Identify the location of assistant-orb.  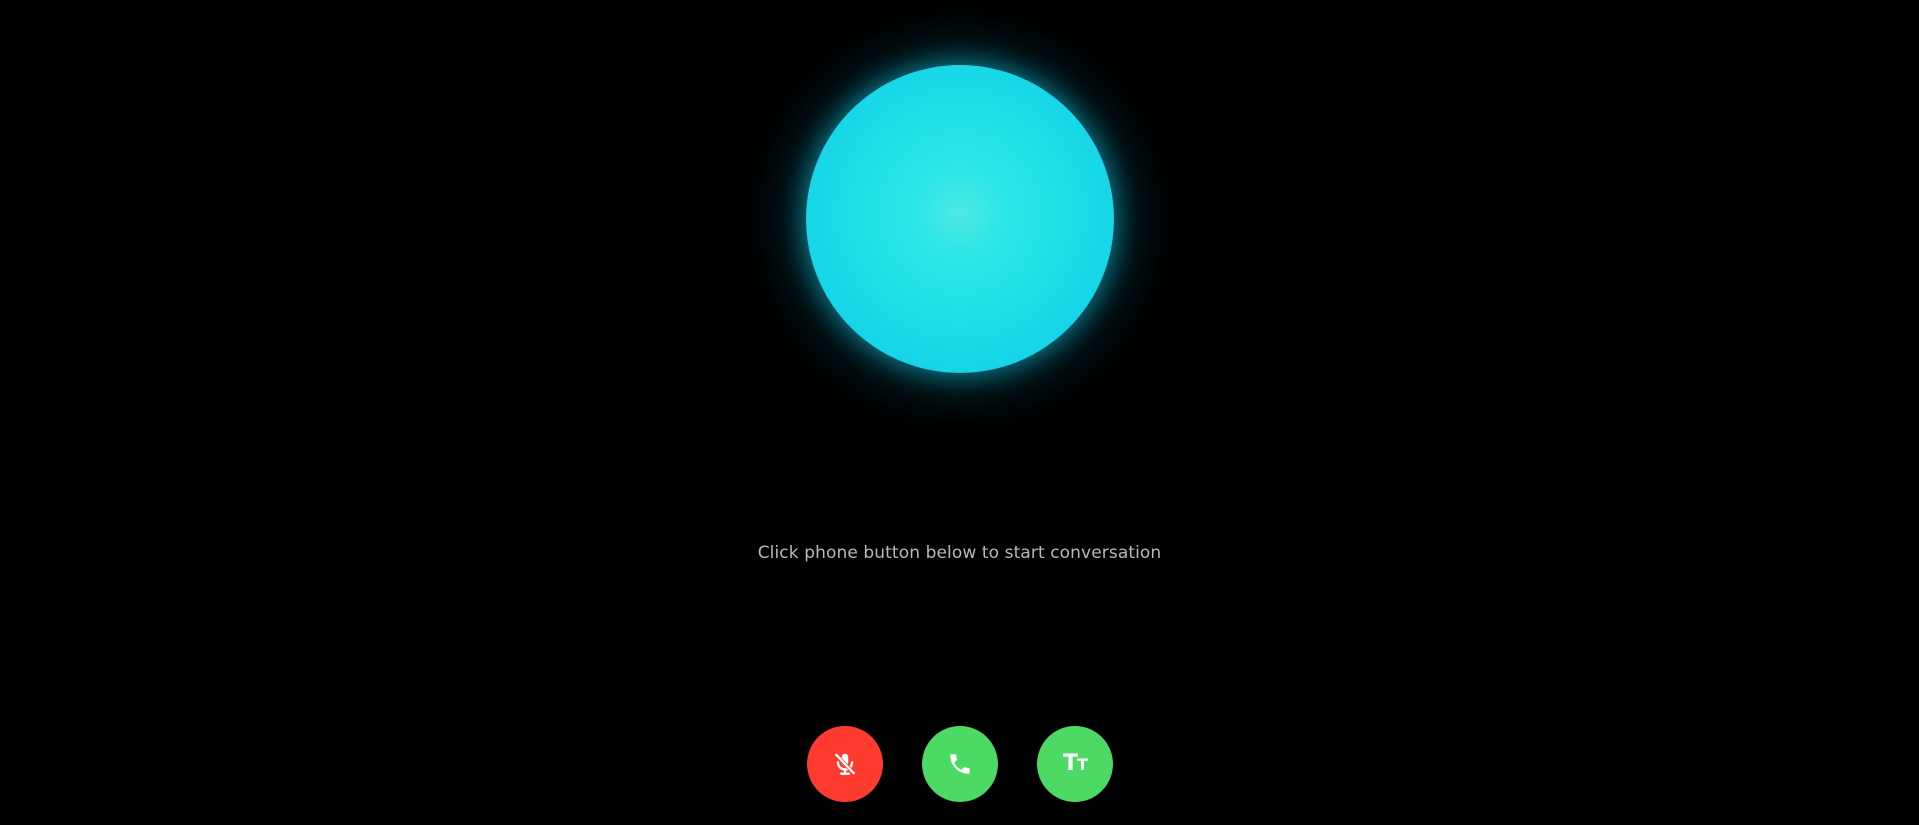
(960, 219).